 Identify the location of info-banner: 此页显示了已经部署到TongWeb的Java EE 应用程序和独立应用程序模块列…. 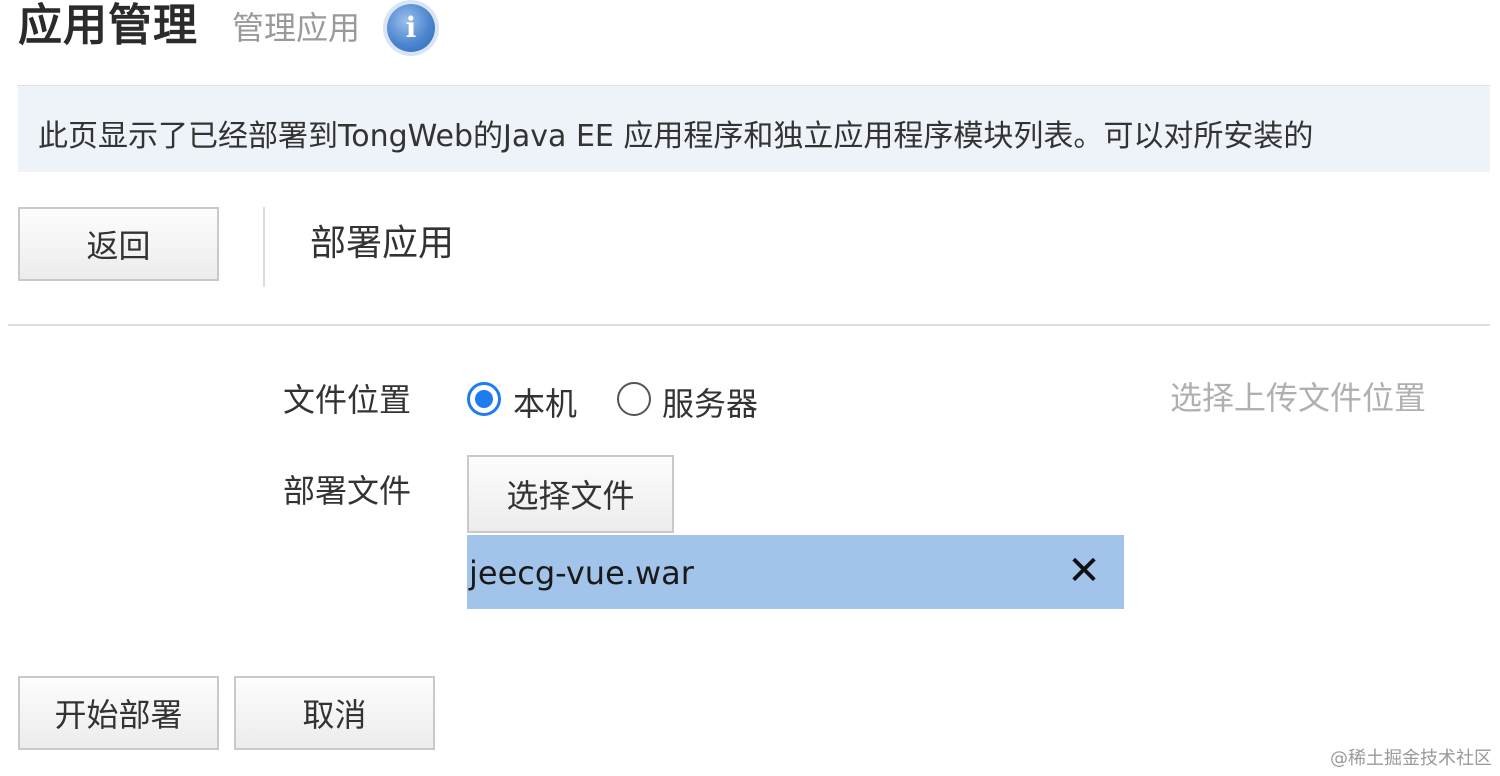
(754, 128).